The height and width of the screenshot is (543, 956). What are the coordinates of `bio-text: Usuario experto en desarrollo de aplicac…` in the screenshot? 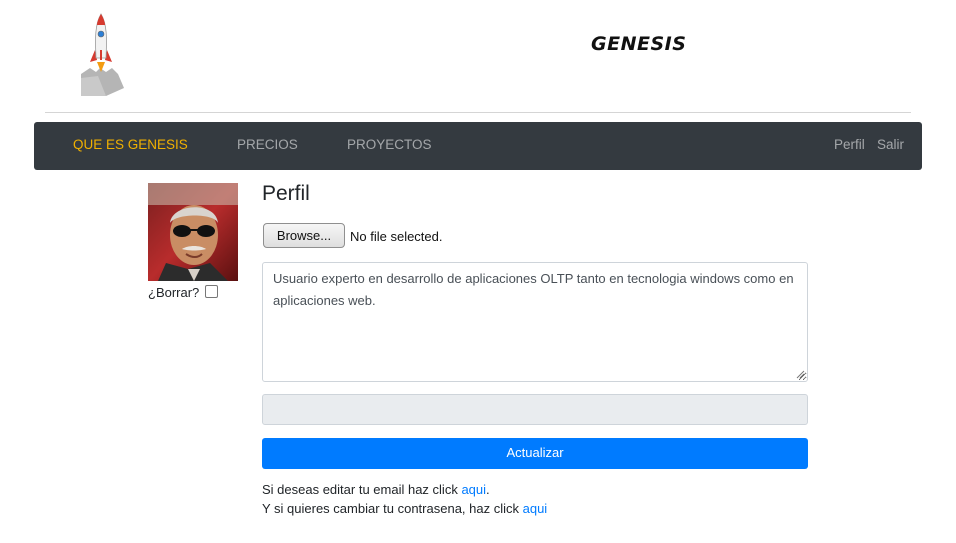 It's located at (533, 289).